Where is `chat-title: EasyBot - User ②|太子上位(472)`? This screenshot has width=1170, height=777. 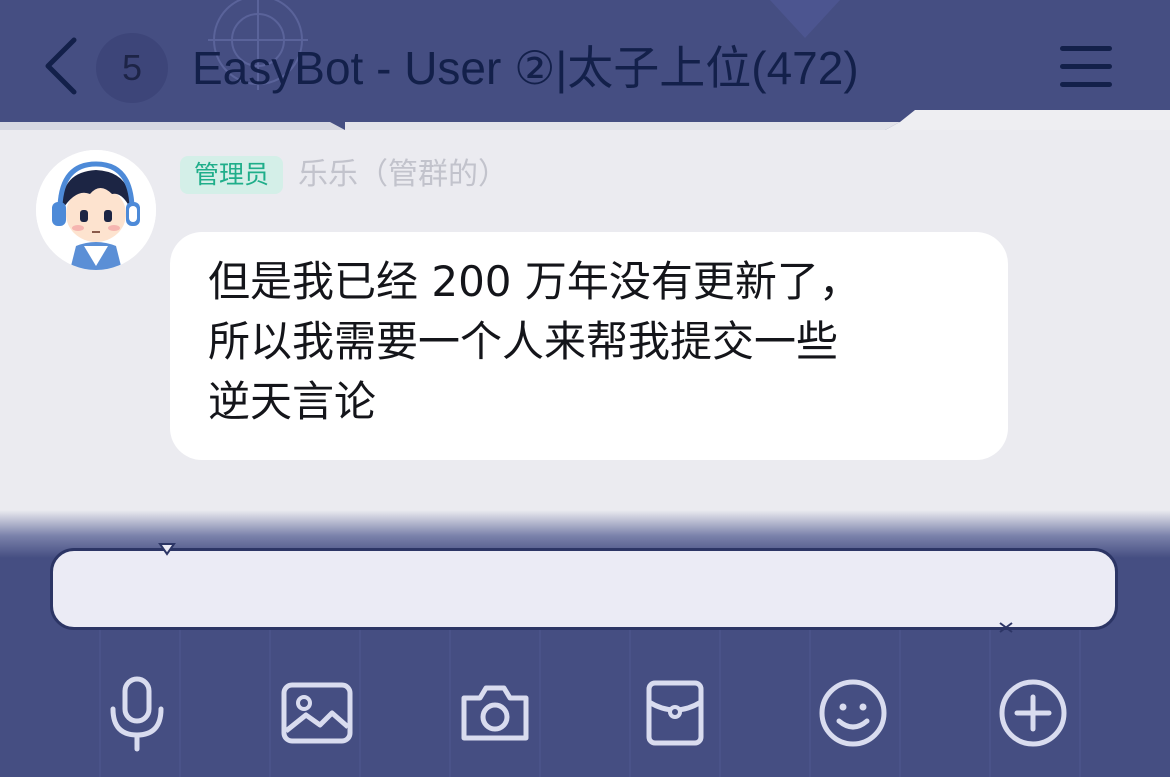 chat-title: EasyBot - User ②|太子上位(472) is located at coordinates (525, 68).